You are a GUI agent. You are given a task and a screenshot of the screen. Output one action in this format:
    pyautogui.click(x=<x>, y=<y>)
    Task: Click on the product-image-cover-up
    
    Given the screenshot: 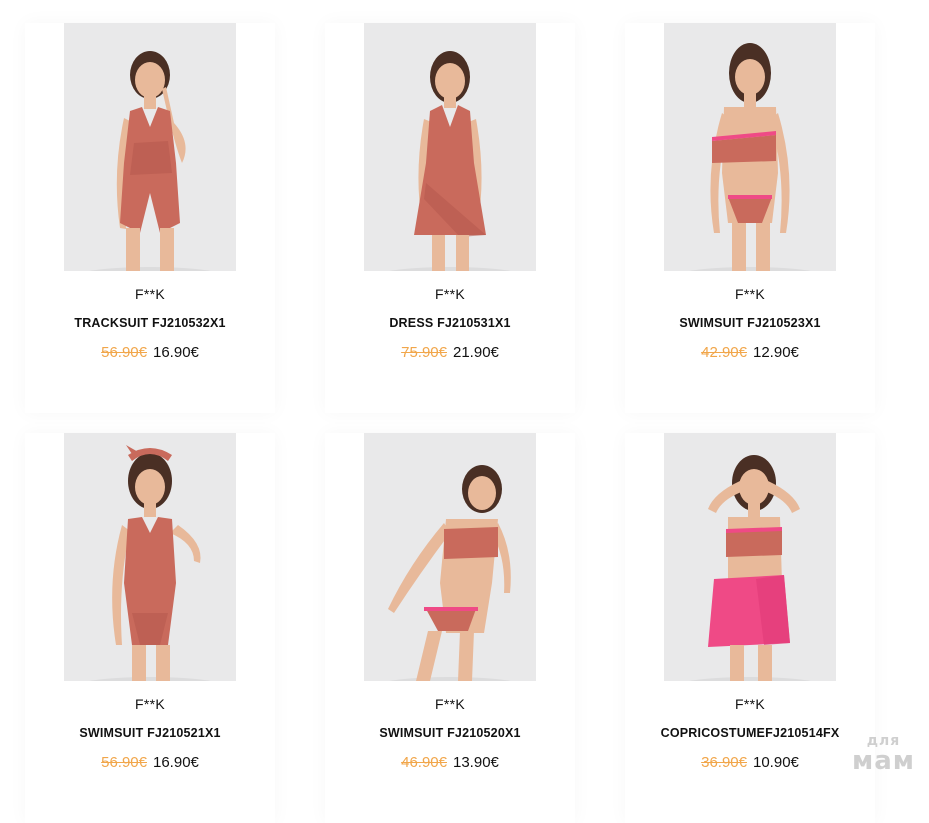 What is the action you would take?
    pyautogui.click(x=750, y=557)
    